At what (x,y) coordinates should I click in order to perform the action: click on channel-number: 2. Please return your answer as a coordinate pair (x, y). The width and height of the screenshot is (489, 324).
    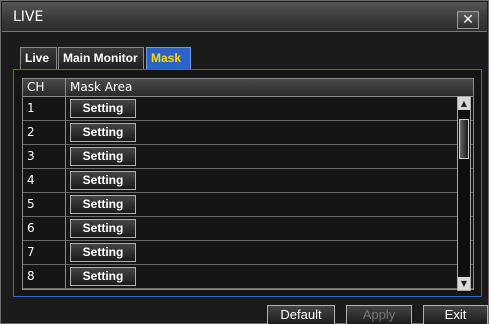
    Looking at the image, I should click on (31, 132).